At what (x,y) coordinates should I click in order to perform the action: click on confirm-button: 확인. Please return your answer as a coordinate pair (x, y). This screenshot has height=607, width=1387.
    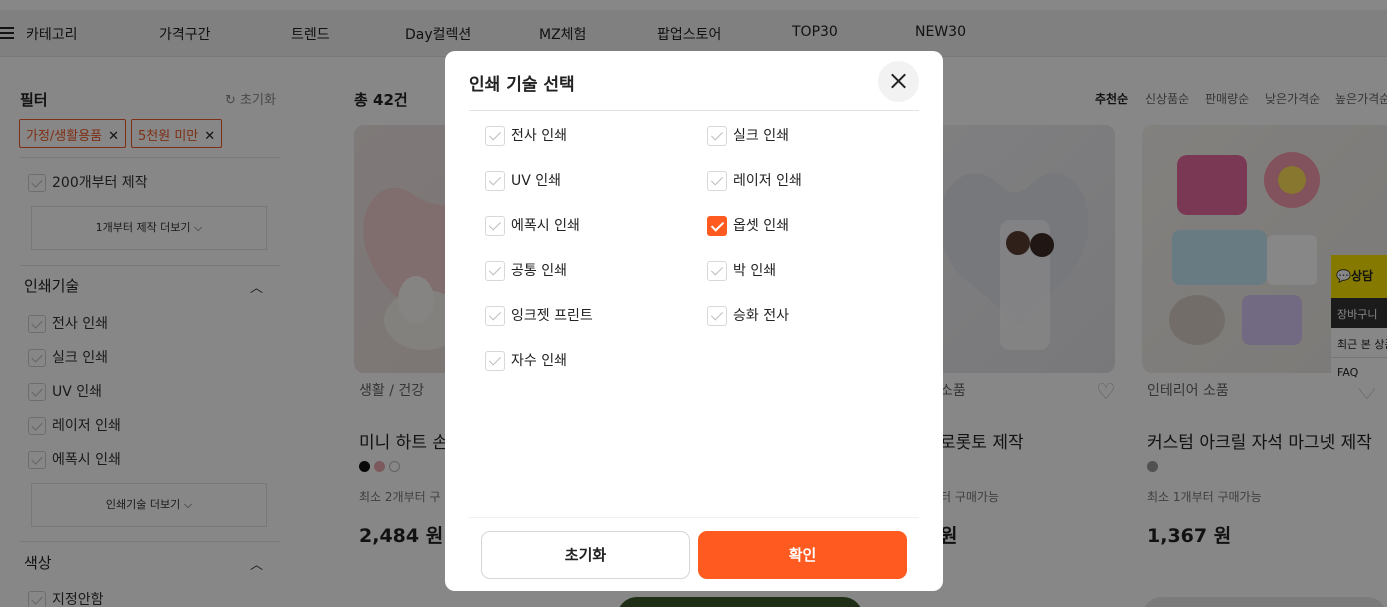
    Looking at the image, I should click on (802, 555).